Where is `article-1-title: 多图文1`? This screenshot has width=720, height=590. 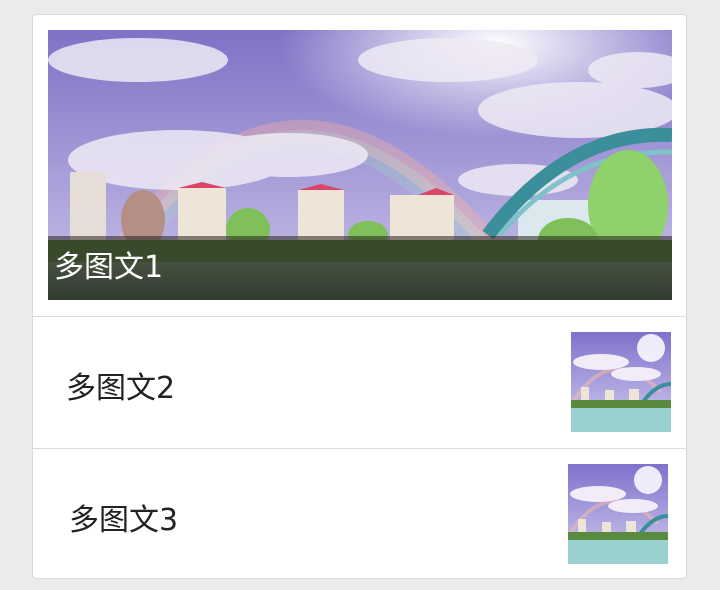
article-1-title: 多图文1 is located at coordinates (360, 268).